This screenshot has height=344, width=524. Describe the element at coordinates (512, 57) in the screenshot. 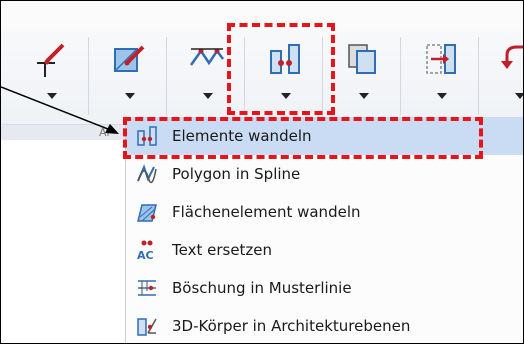

I see `undo-icon` at that location.